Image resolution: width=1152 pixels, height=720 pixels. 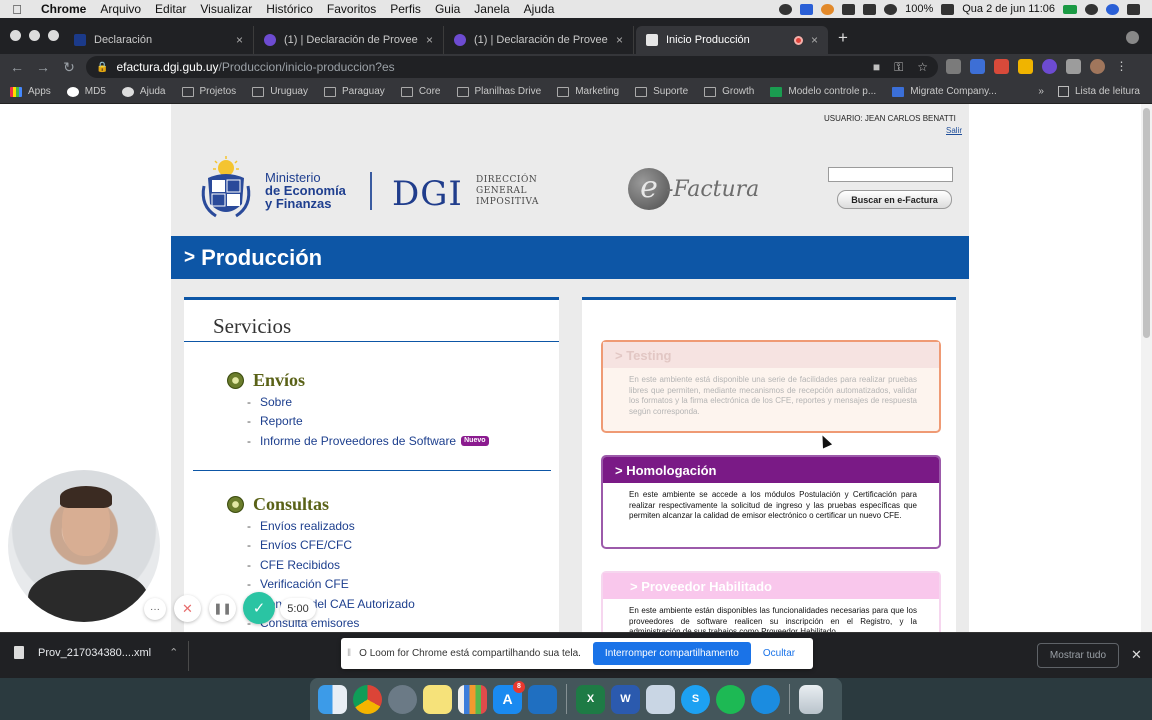 What do you see at coordinates (259, 608) in the screenshot?
I see `loom-finish-button: ✓` at bounding box center [259, 608].